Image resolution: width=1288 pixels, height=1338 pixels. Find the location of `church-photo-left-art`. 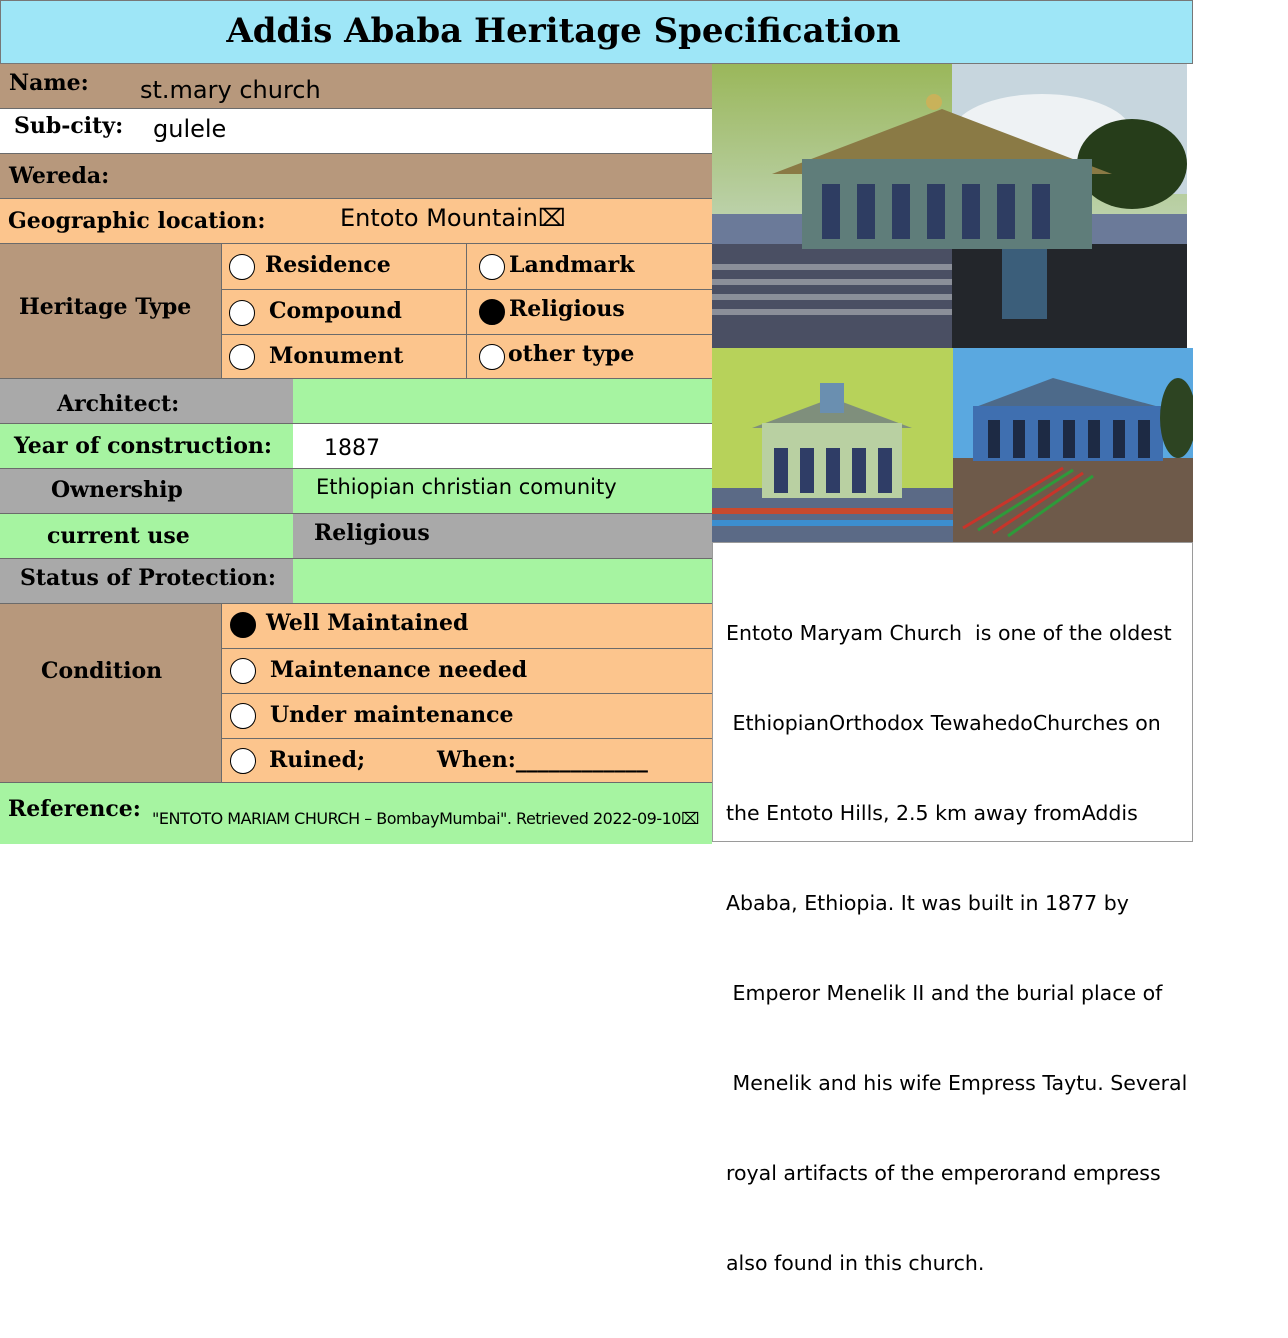

church-photo-left-art is located at coordinates (832, 445).